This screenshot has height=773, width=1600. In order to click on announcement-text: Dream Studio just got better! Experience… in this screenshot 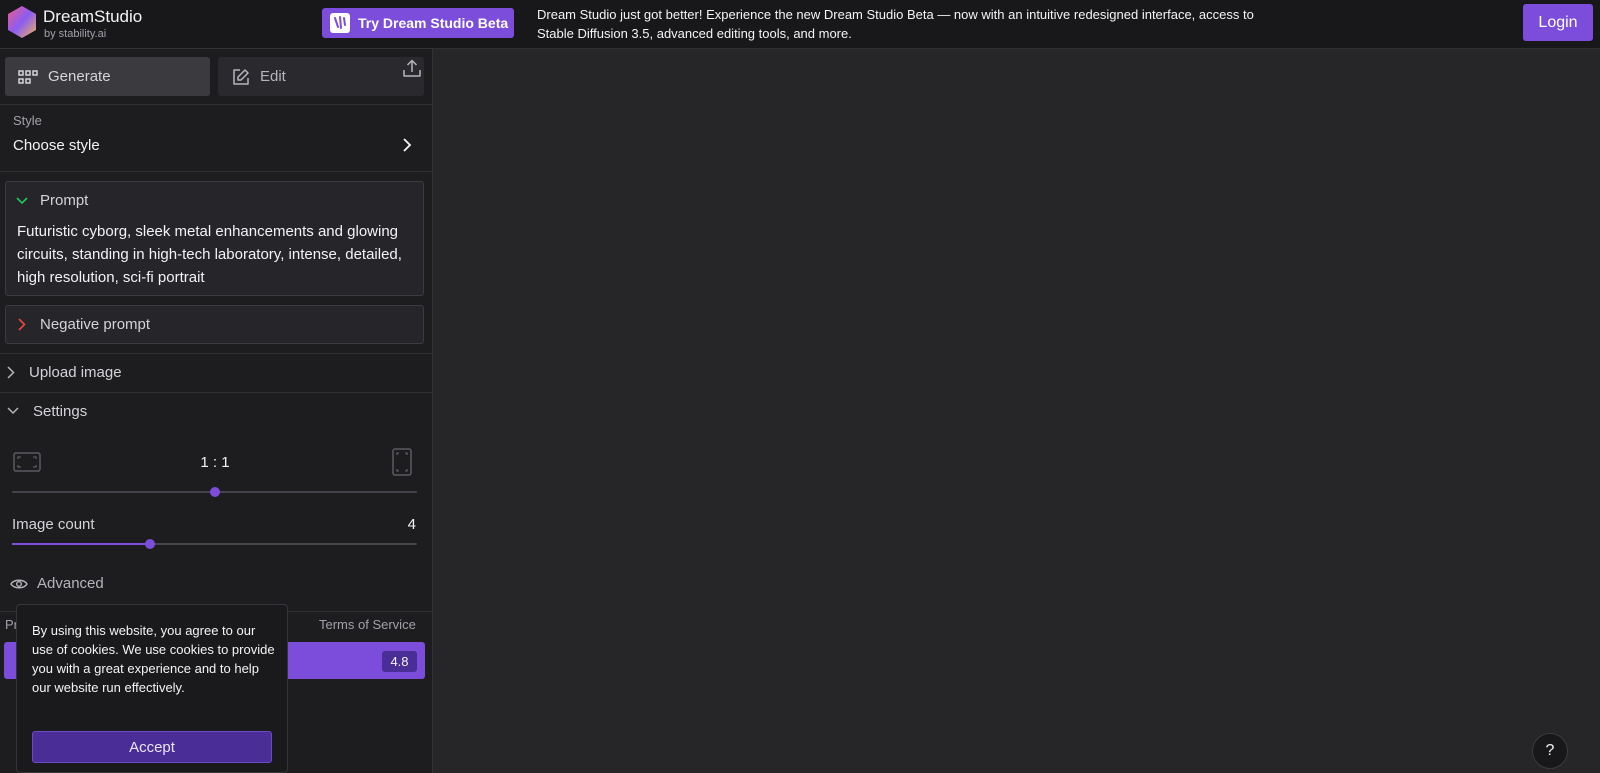, I will do `click(895, 24)`.